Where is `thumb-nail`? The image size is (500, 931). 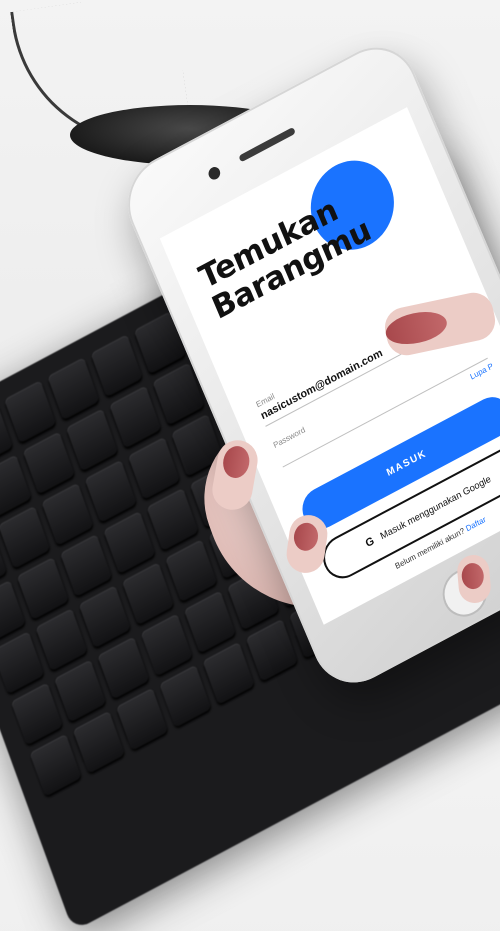
thumb-nail is located at coordinates (416, 328).